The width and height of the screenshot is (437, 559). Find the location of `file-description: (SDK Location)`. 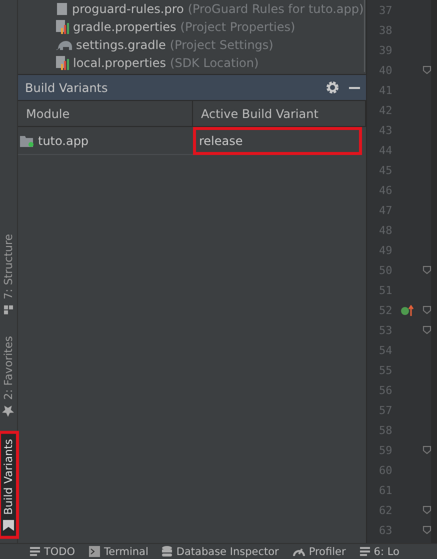

file-description: (SDK Location) is located at coordinates (214, 63).